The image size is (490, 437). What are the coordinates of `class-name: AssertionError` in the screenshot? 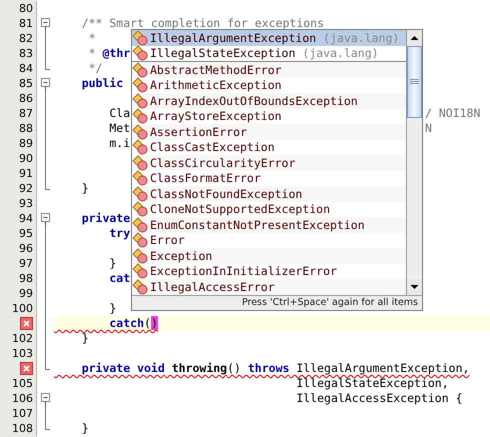 It's located at (198, 131).